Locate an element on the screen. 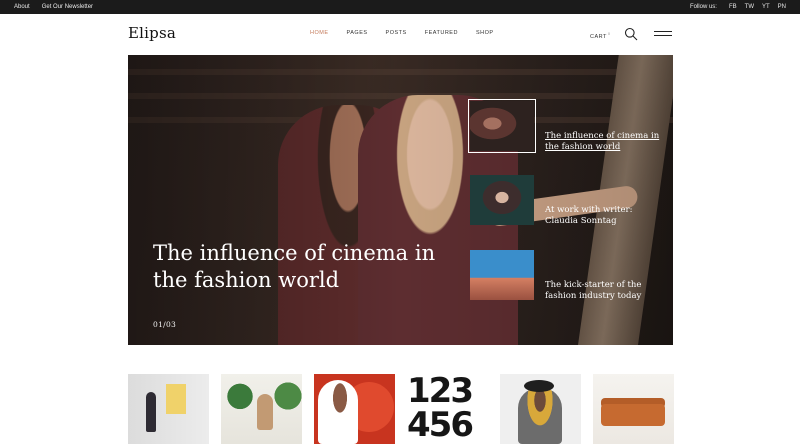 The image size is (800, 444). search-icon is located at coordinates (631, 34).